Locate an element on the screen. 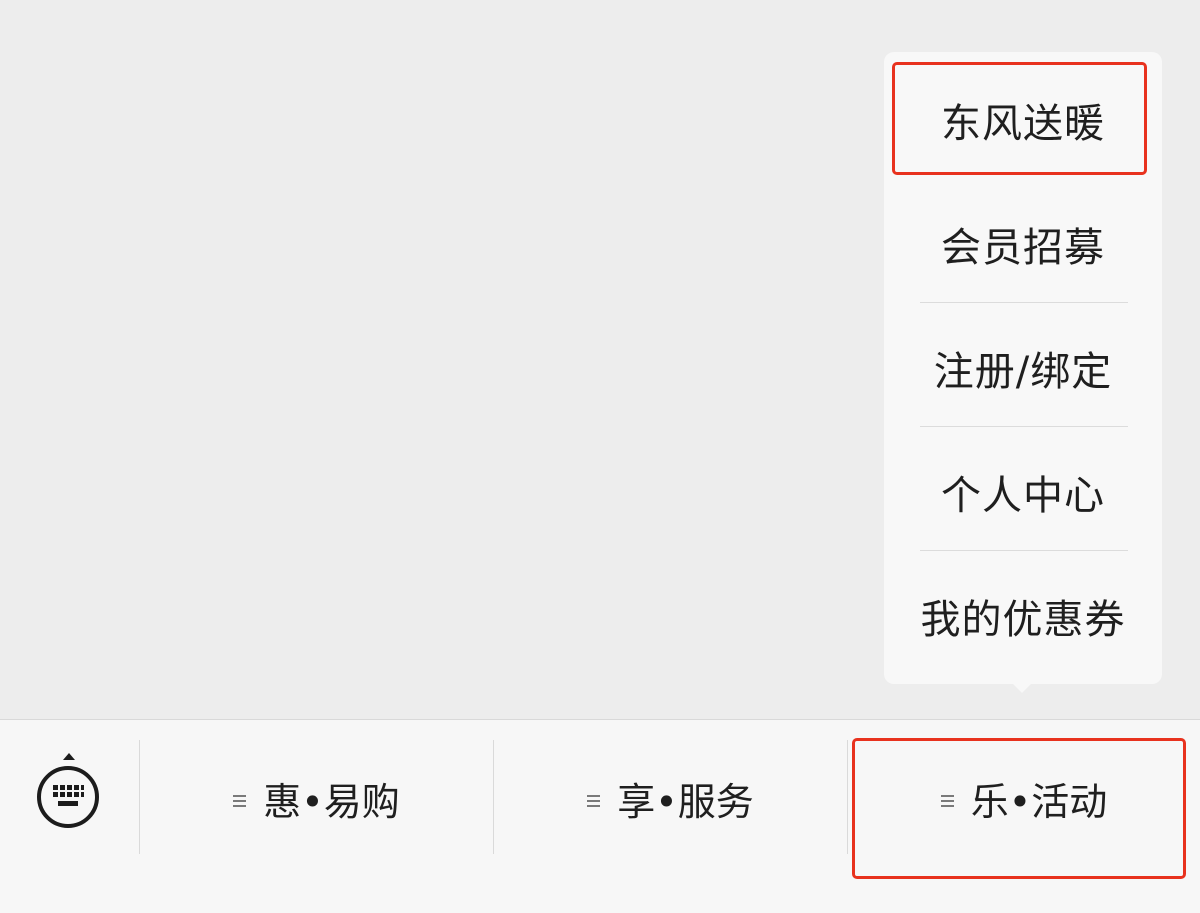 This screenshot has height=913, width=1200. tab-xiang-fuwu: 享•服务 is located at coordinates (670, 798).